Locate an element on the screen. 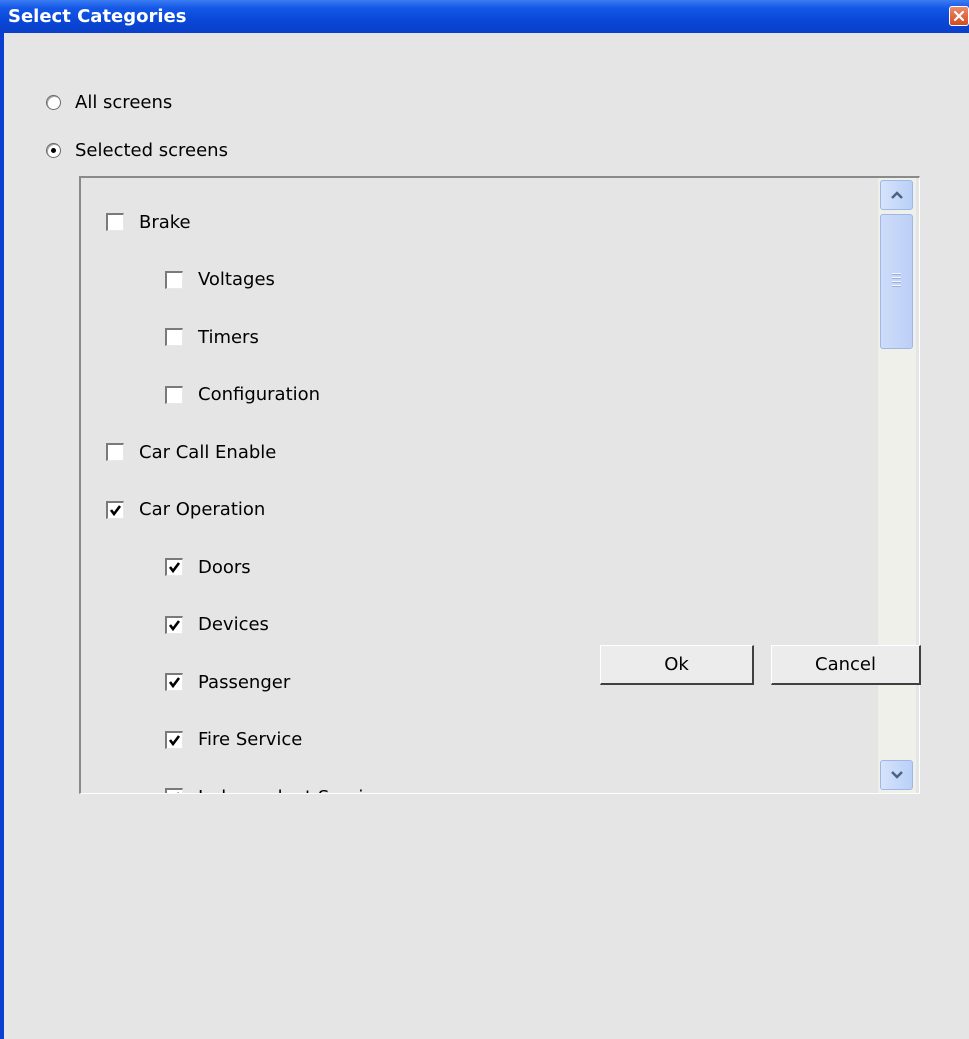 The image size is (969, 1039). category-item: Voltages is located at coordinates (220, 280).